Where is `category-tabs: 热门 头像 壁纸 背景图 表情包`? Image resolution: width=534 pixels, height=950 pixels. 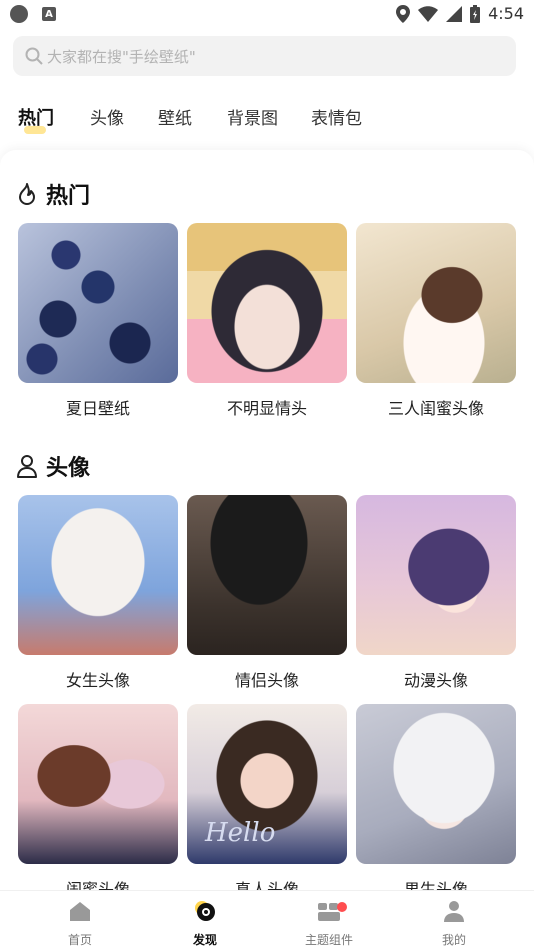 category-tabs: 热门 头像 壁纸 背景图 表情包 is located at coordinates (267, 119).